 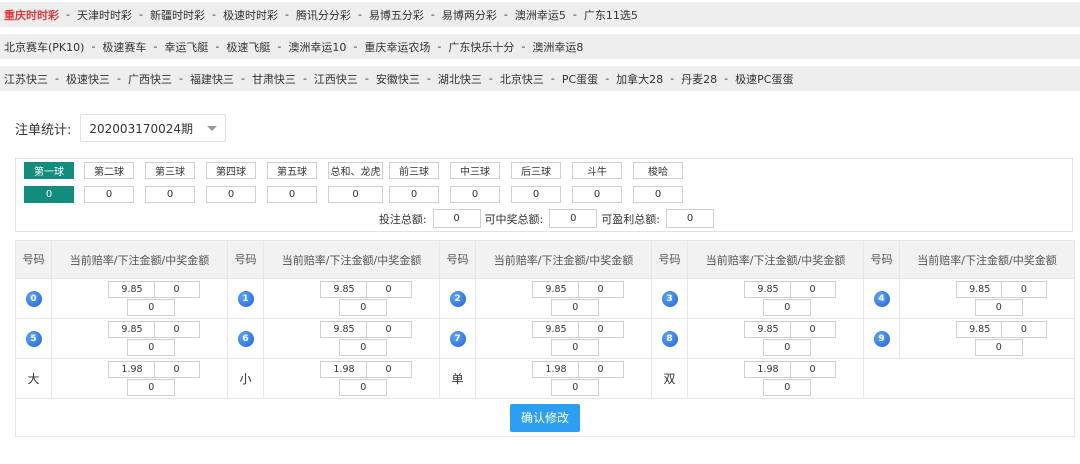 I want to click on period-select: 202003170024期, so click(x=153, y=128).